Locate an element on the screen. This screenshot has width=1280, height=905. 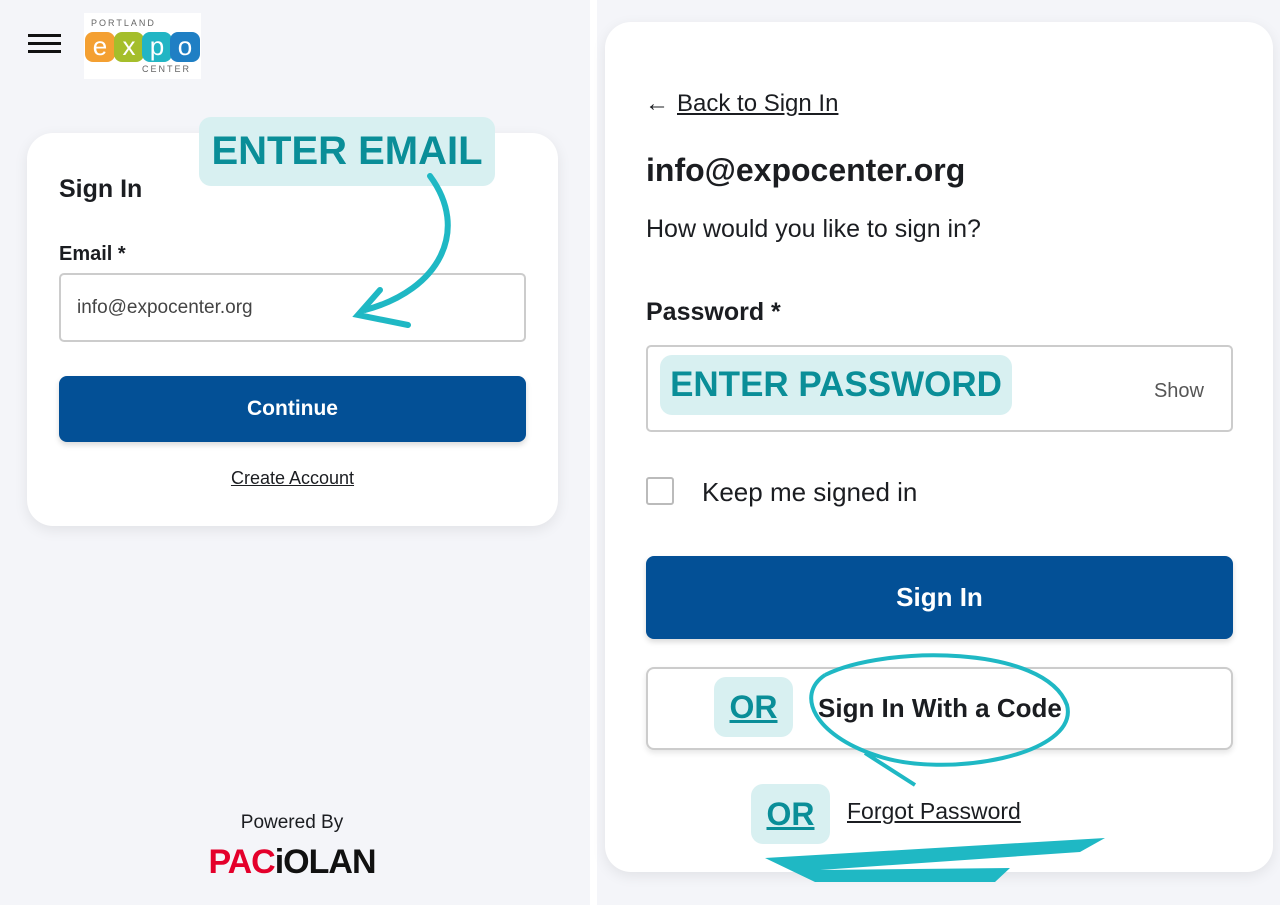
powered-by-text: Powered By is located at coordinates (292, 822).